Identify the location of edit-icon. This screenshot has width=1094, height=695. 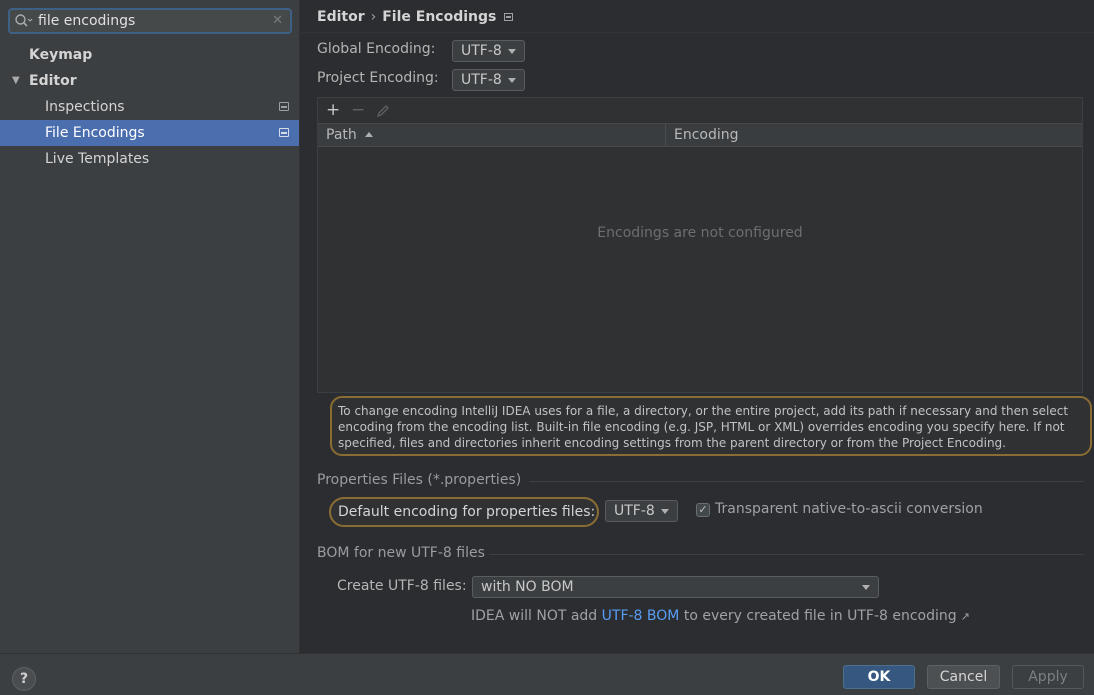
(383, 113).